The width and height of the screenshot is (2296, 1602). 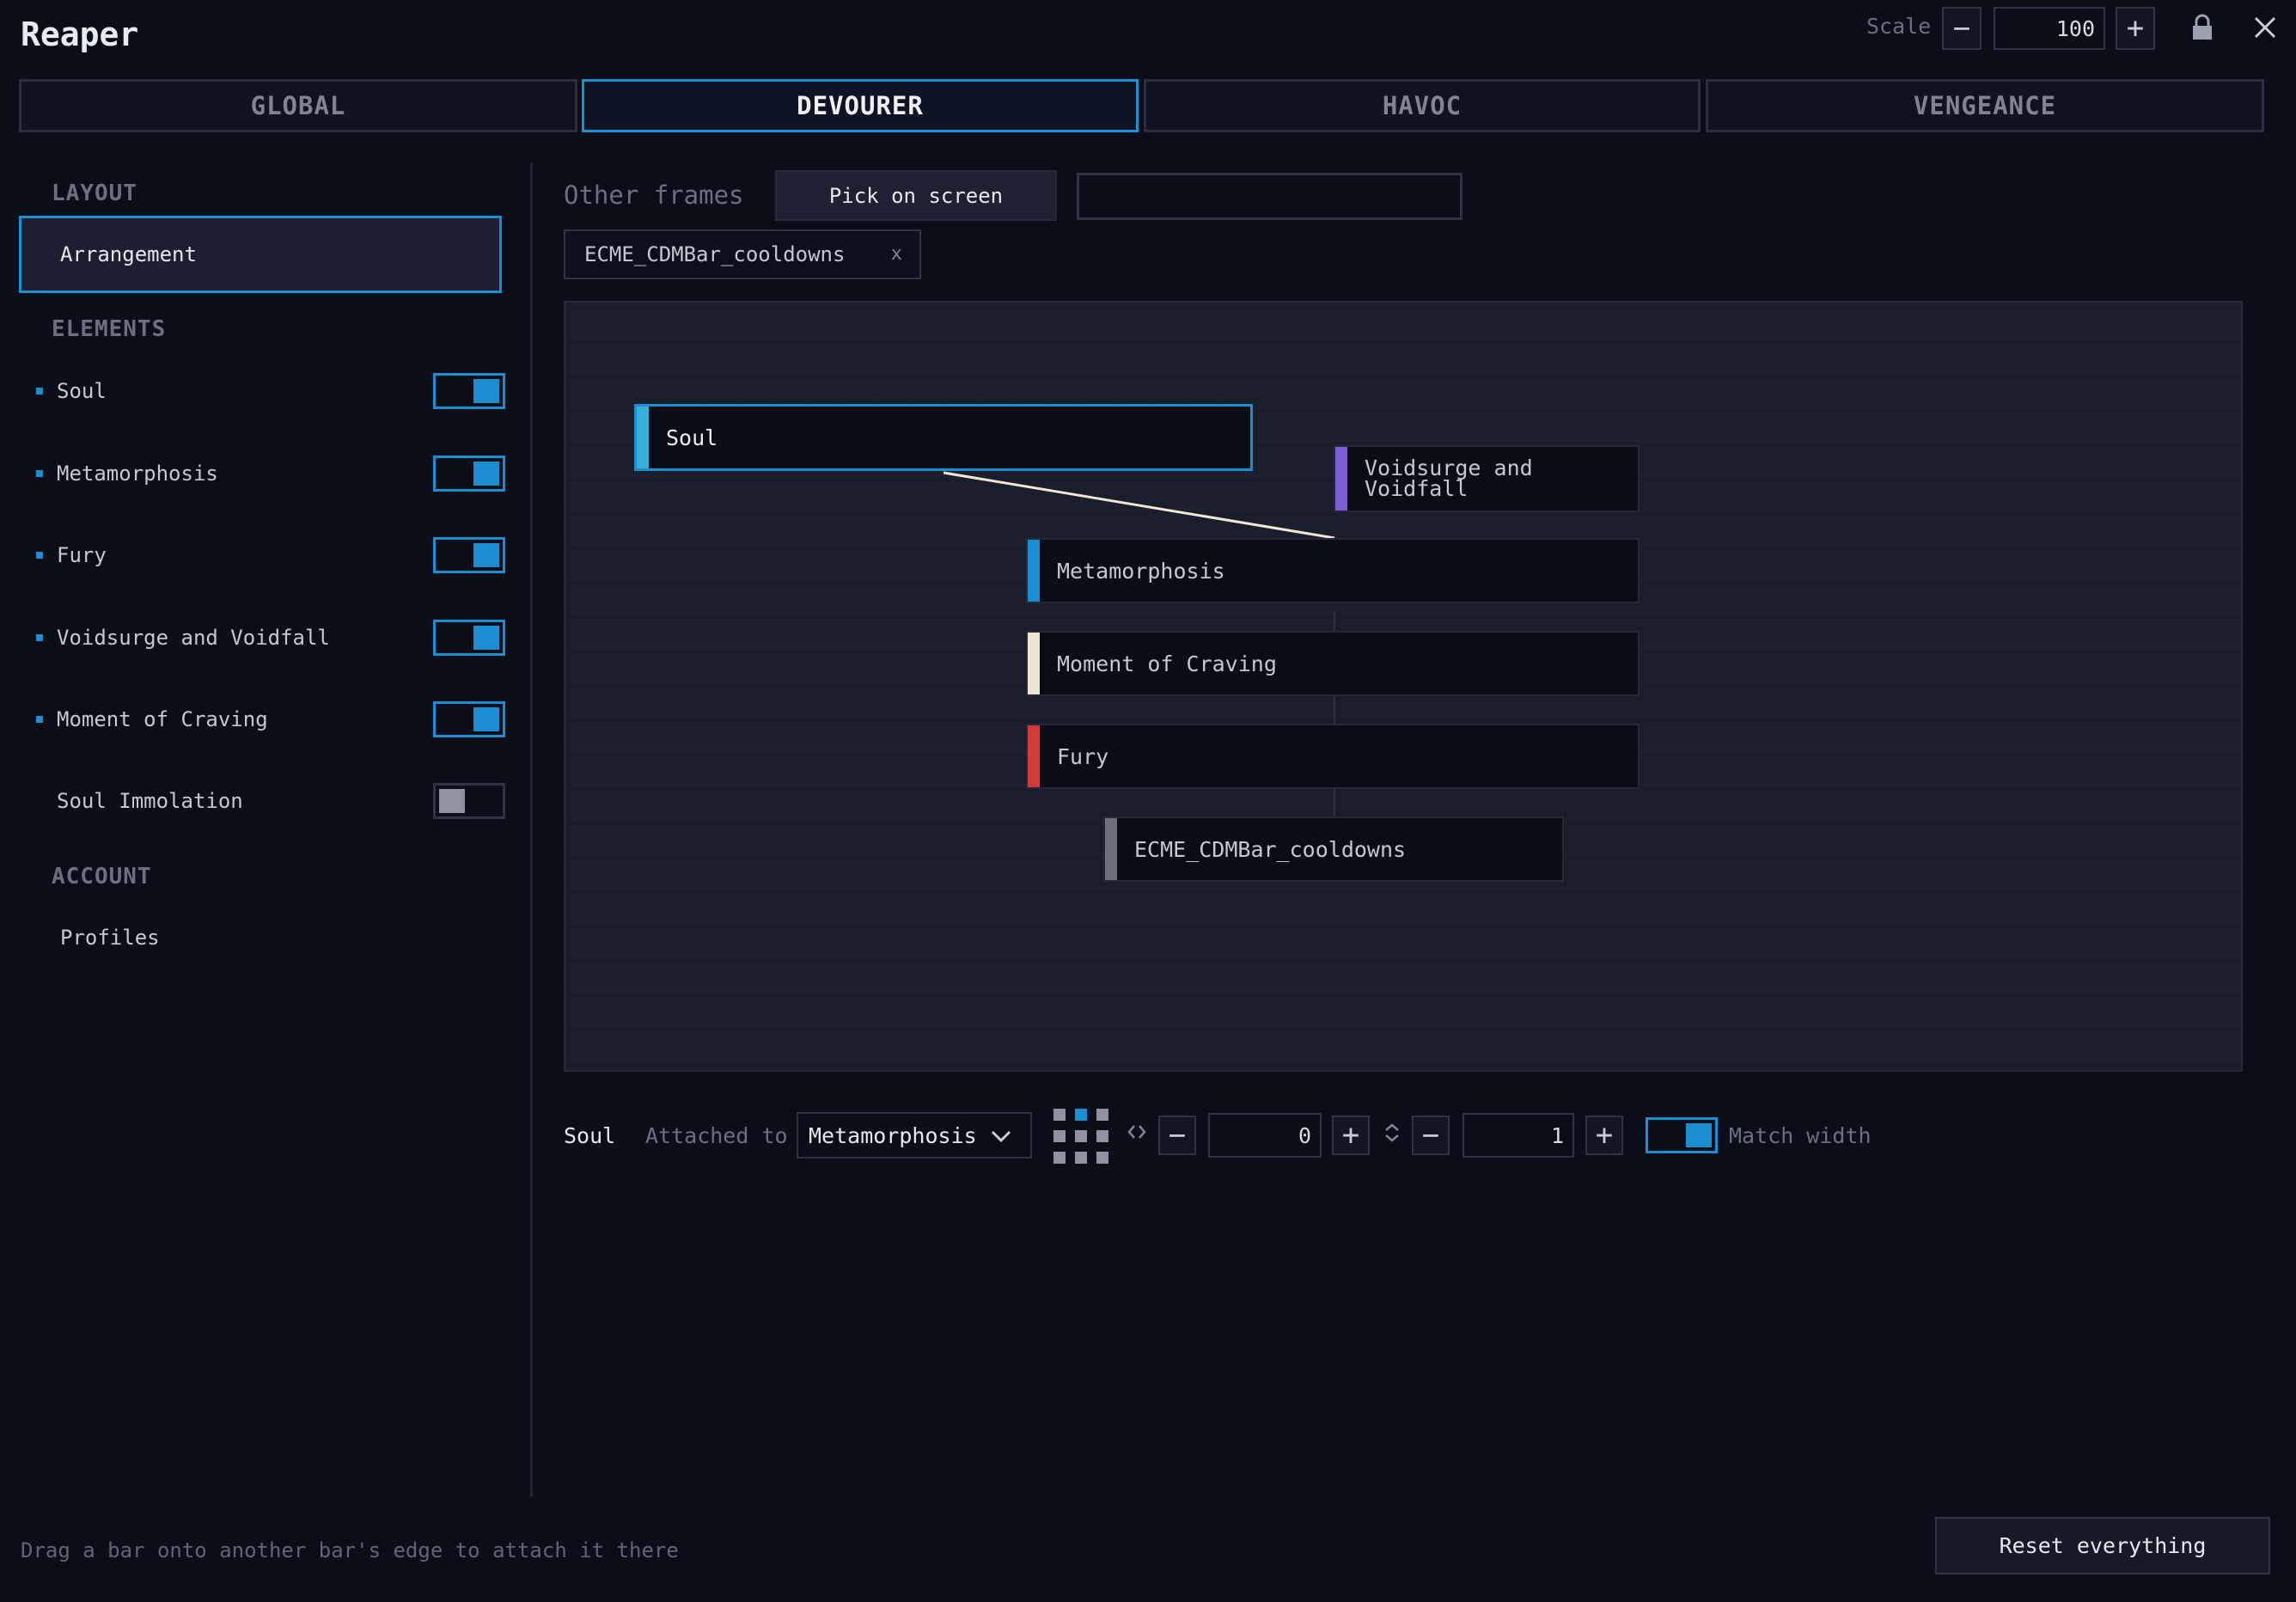 I want to click on canvas-bar-soul: Soul, so click(x=943, y=437).